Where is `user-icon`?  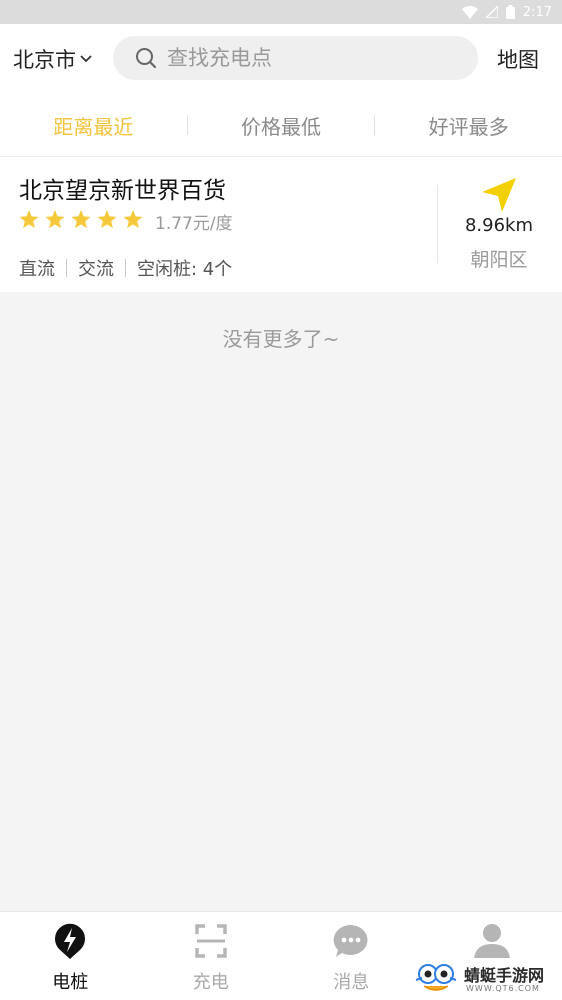 user-icon is located at coordinates (492, 943).